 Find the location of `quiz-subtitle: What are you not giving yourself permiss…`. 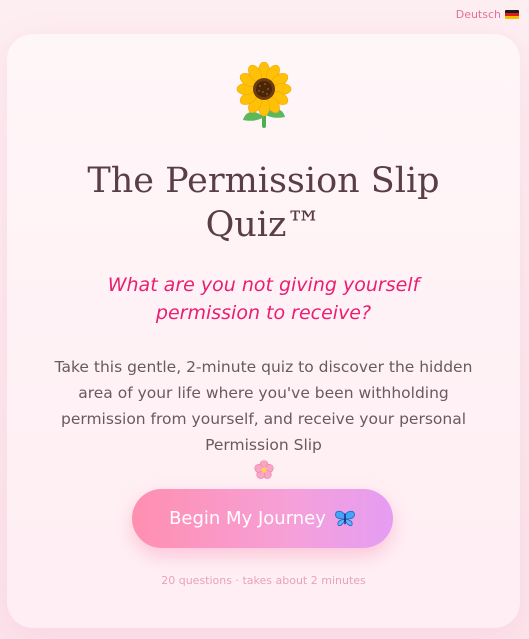

quiz-subtitle: What are you not giving yourself permiss… is located at coordinates (263, 299).